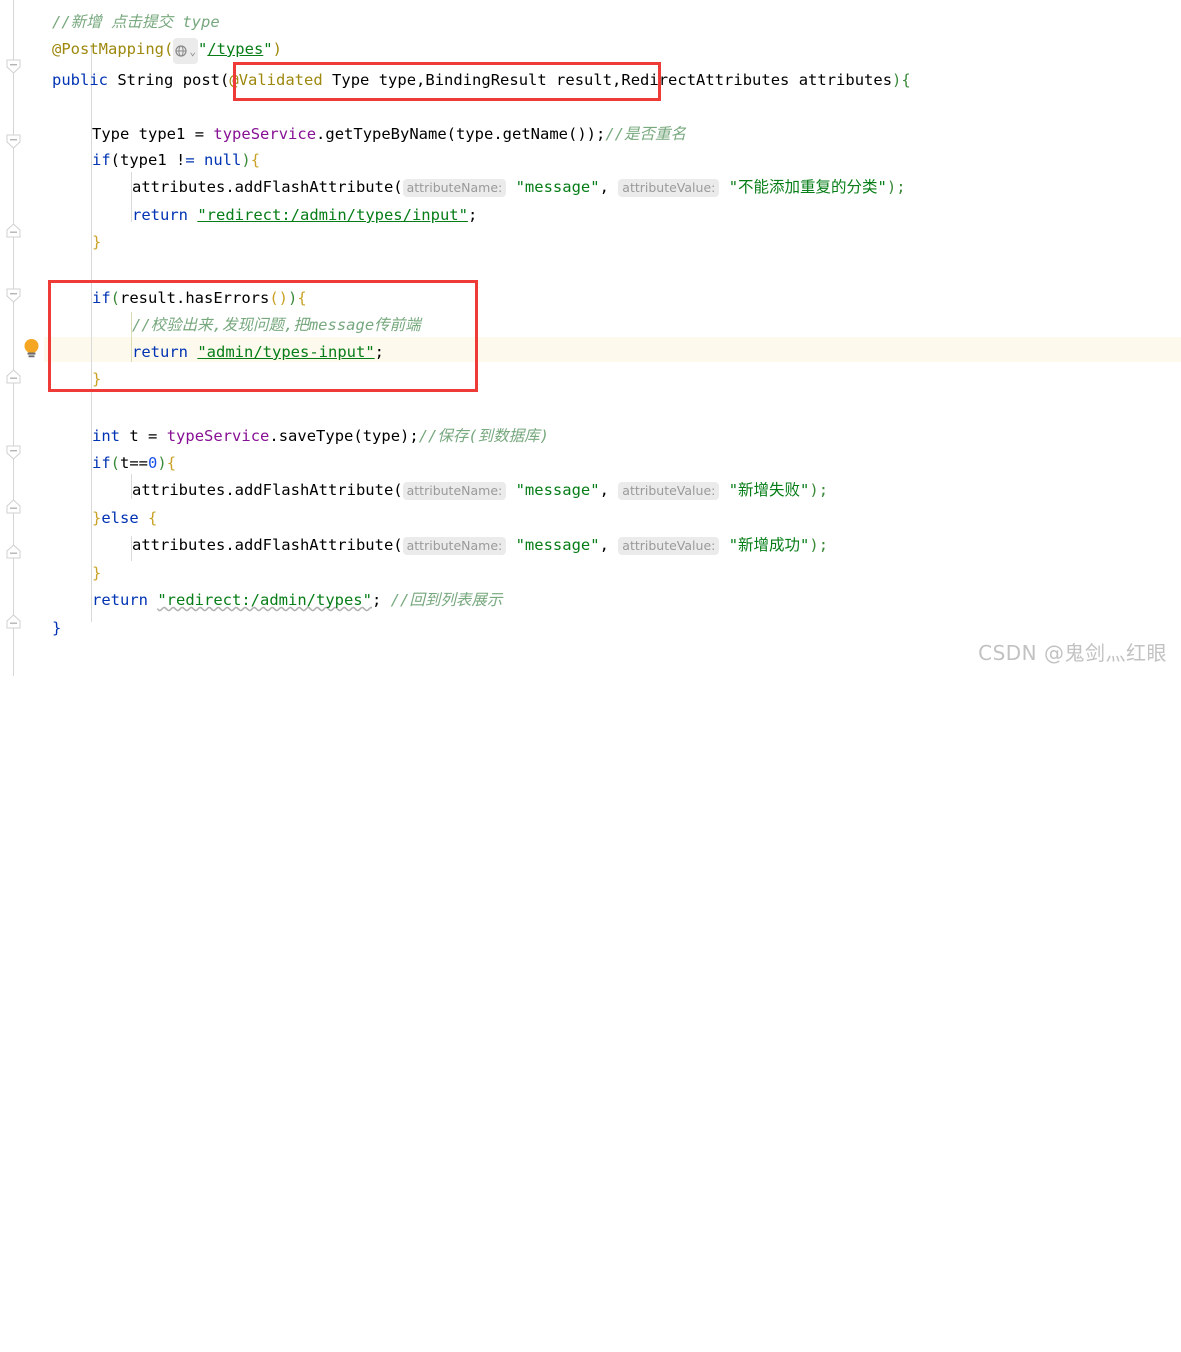 The width and height of the screenshot is (1181, 1352). What do you see at coordinates (108, 49) in the screenshot?
I see `annotation-name: @PostMapping` at bounding box center [108, 49].